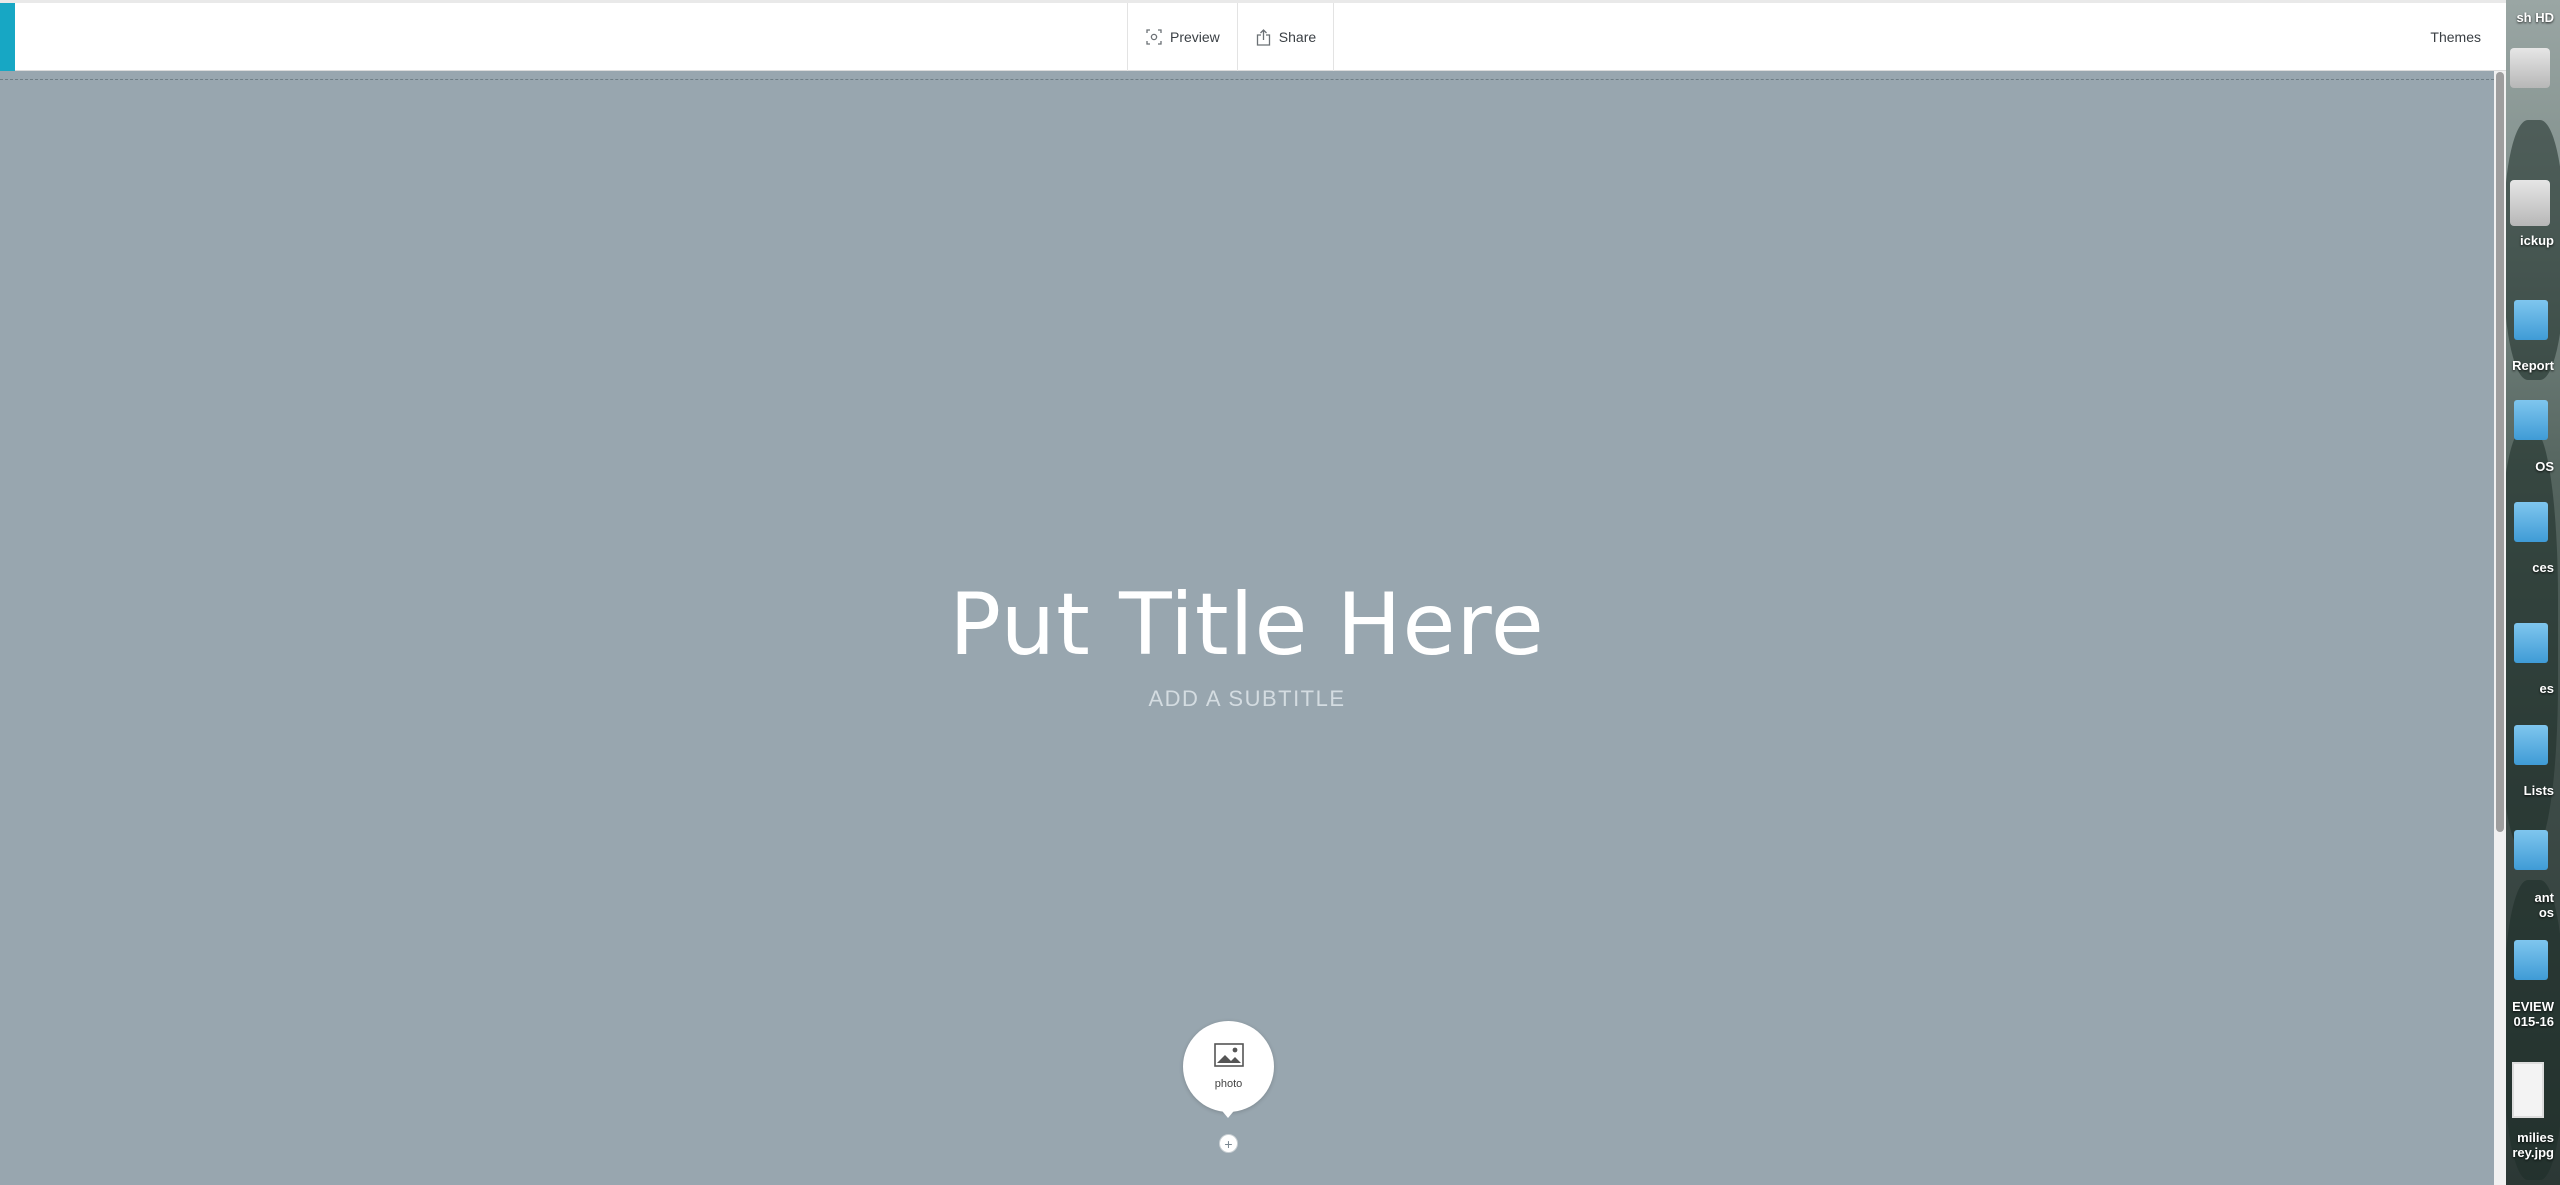  I want to click on plus-icon: +, so click(1228, 1143).